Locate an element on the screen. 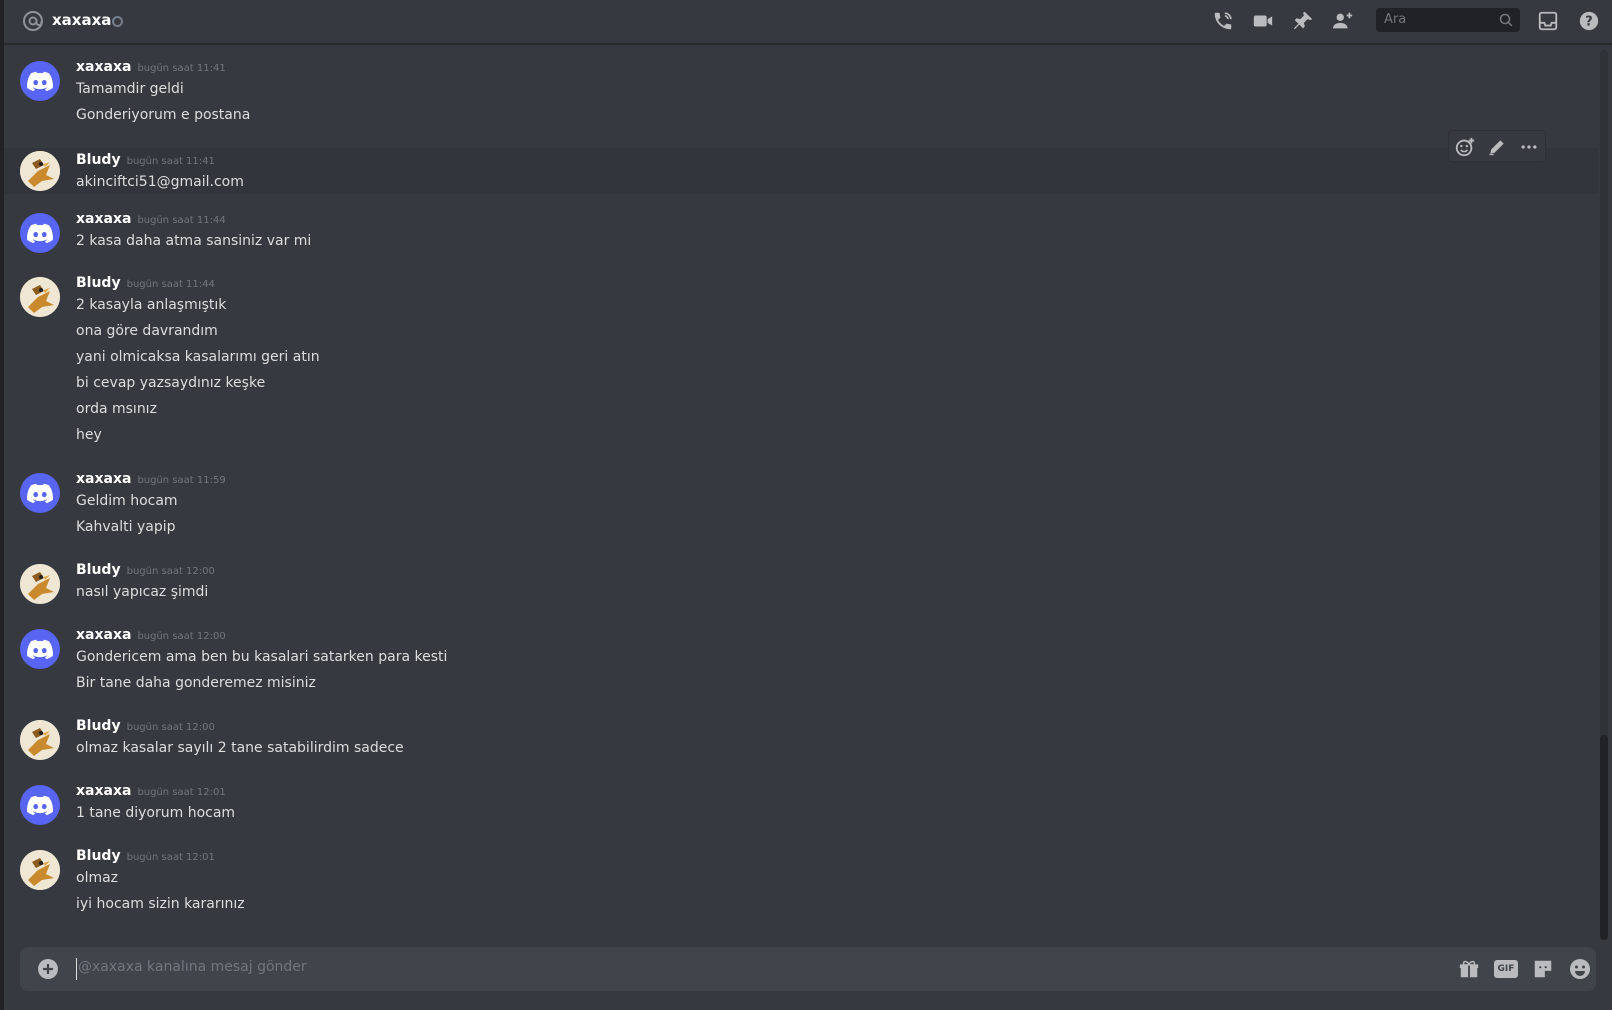  message-hover-toolbar is located at coordinates (1497, 146).